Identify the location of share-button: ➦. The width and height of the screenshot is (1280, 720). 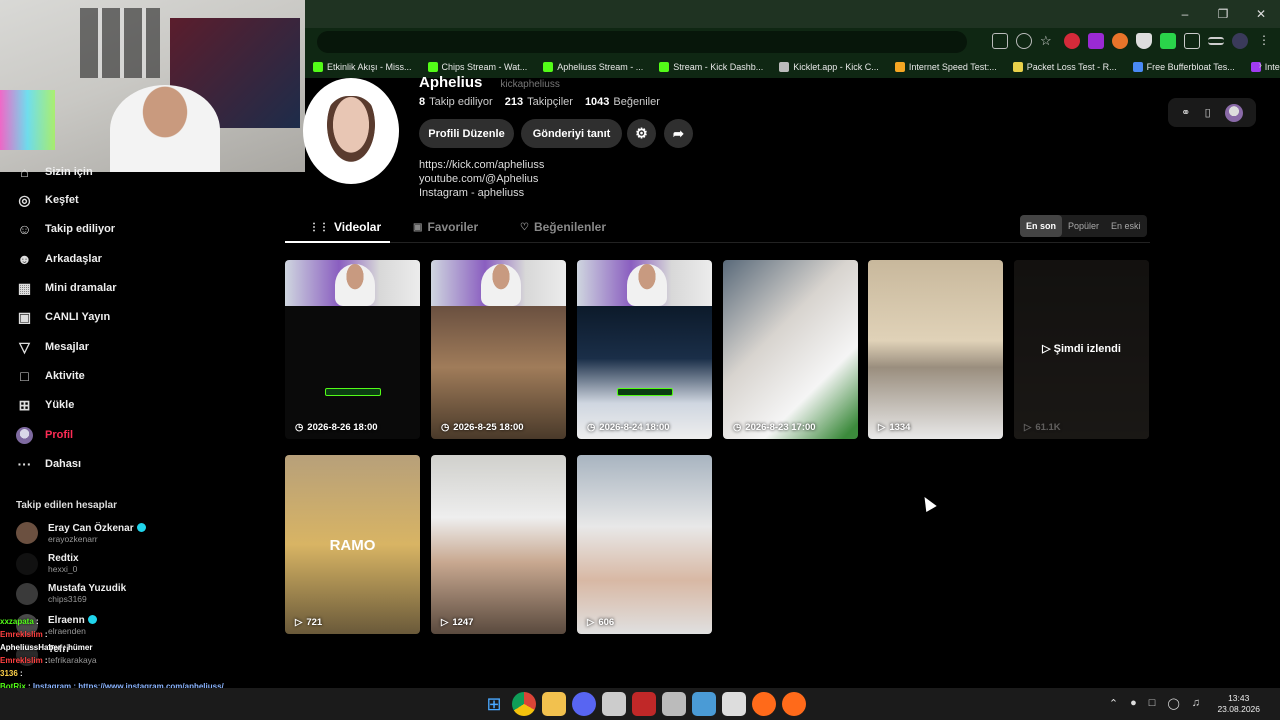
(678, 133).